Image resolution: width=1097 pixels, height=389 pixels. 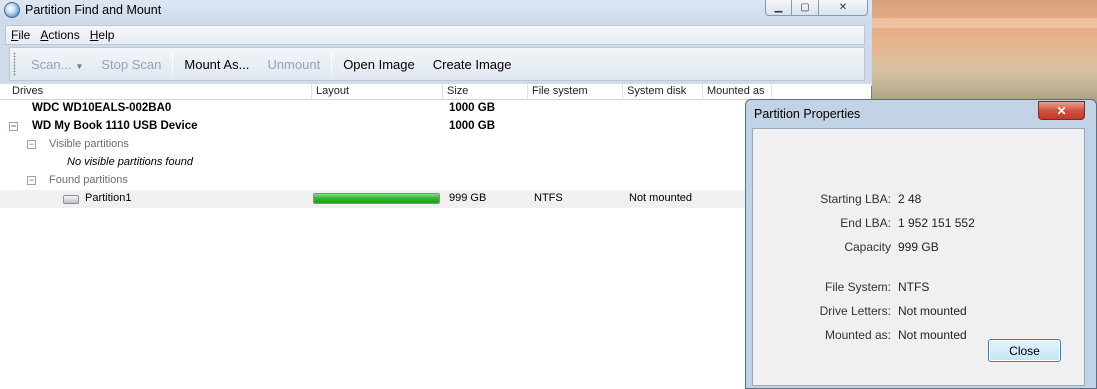 I want to click on empty-message: No visible partitions found, so click(x=130, y=162).